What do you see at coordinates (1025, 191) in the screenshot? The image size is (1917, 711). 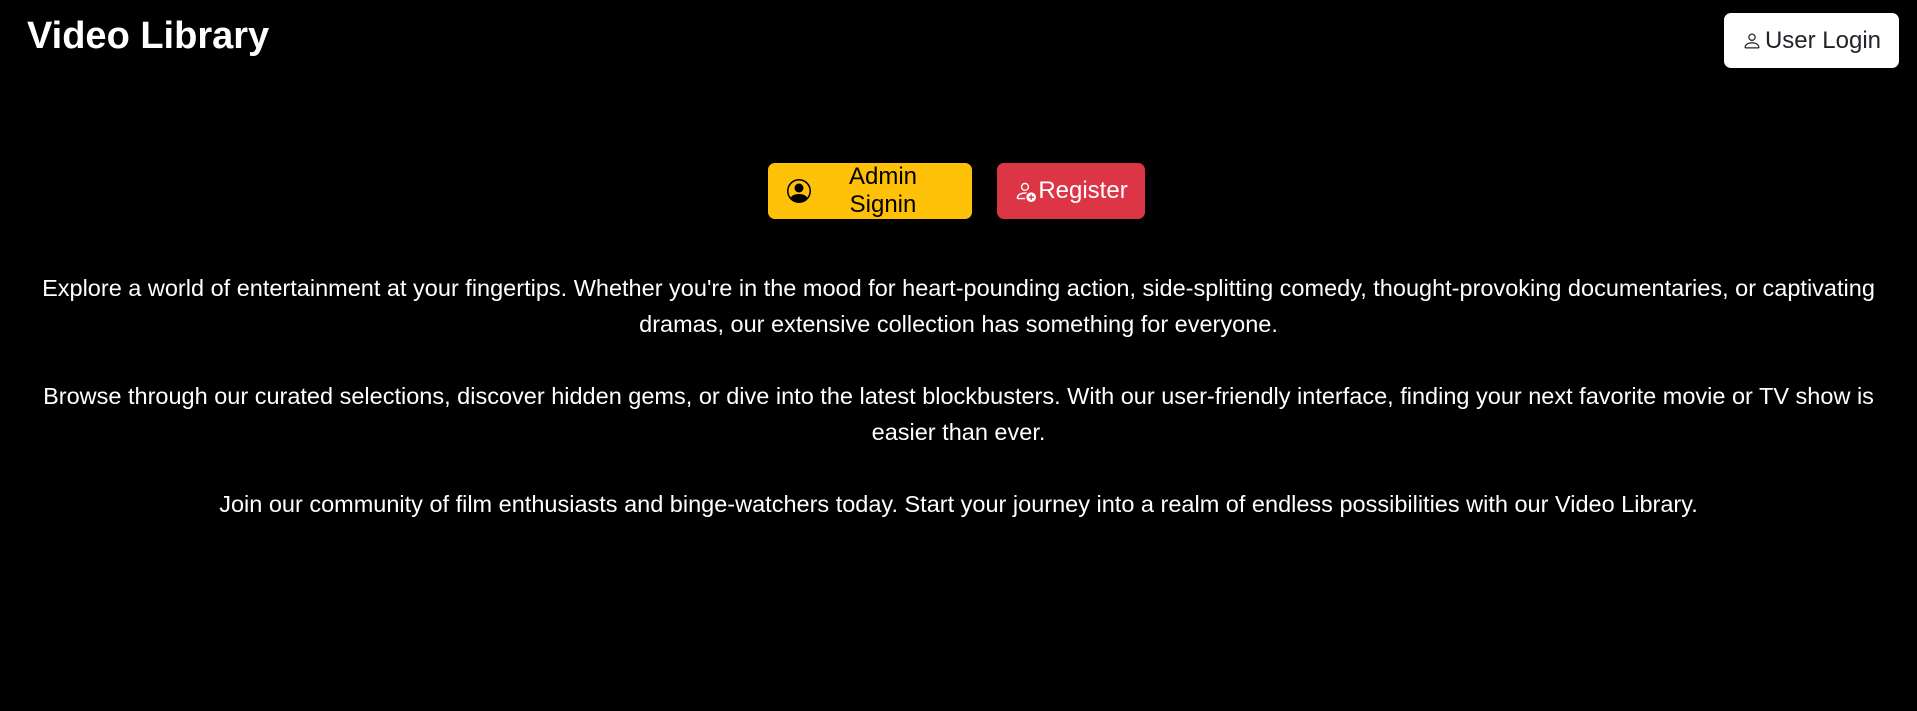 I see `person-add-icon` at bounding box center [1025, 191].